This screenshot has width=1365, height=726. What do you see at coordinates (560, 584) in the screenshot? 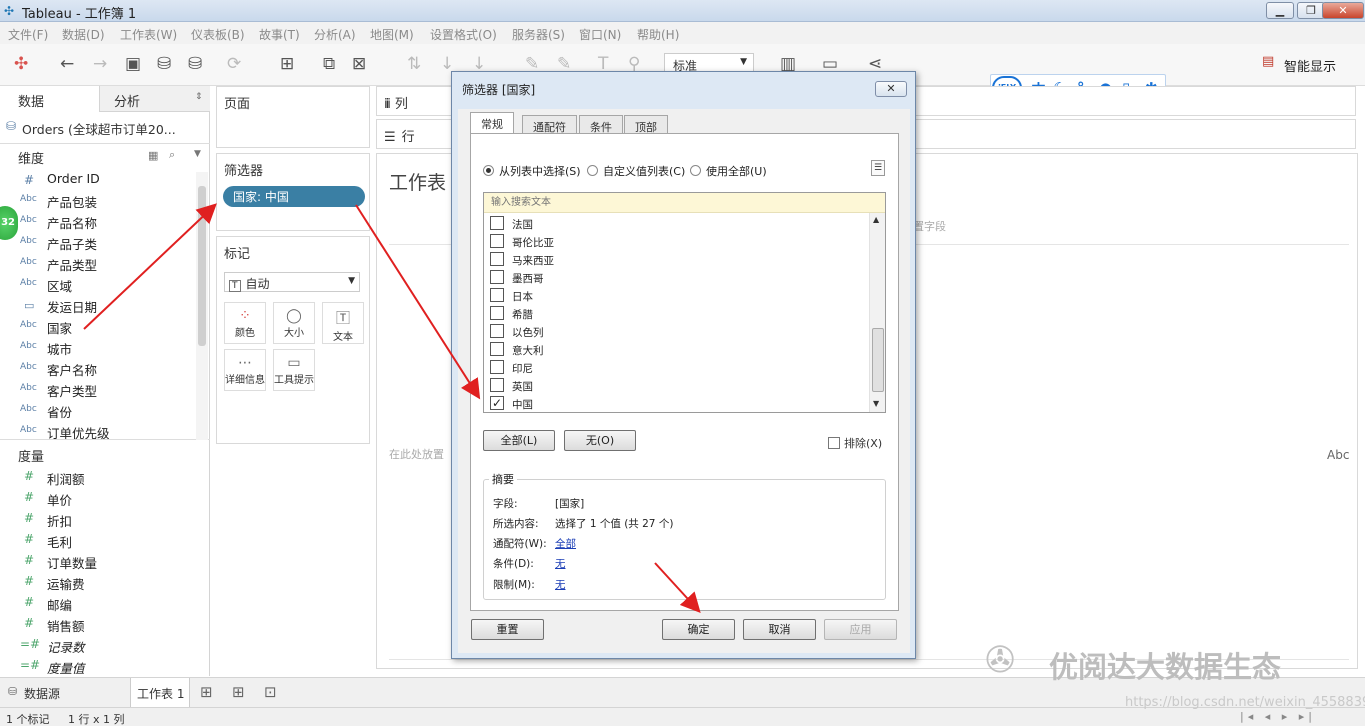
I see `summary-limit-link: 无` at bounding box center [560, 584].